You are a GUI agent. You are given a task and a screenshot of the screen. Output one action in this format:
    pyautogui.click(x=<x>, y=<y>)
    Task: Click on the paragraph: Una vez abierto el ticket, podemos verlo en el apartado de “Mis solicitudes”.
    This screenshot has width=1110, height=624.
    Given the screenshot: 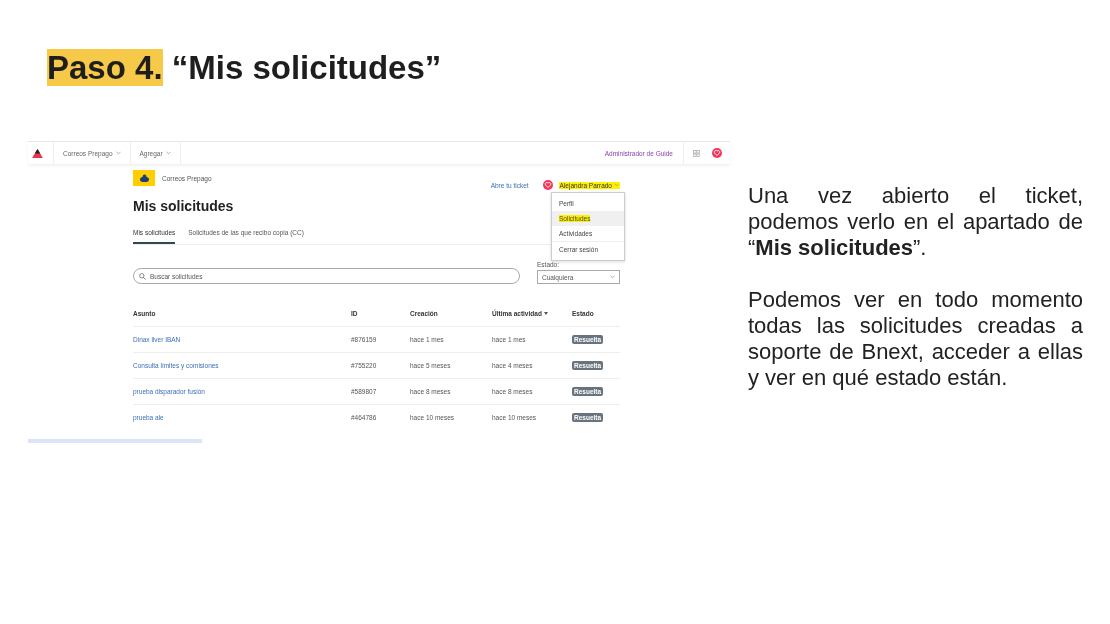 What is the action you would take?
    pyautogui.click(x=915, y=222)
    